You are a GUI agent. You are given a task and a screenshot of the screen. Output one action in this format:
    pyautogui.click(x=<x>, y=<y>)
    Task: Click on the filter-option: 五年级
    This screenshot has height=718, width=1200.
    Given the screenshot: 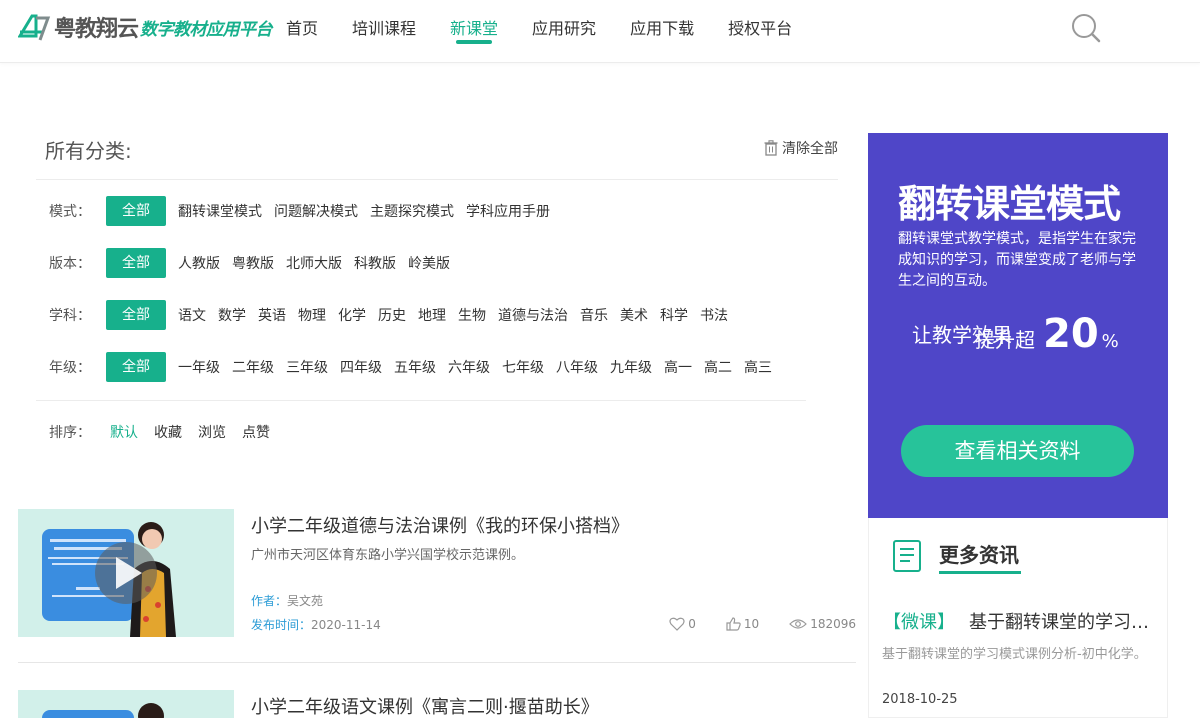 What is the action you would take?
    pyautogui.click(x=415, y=367)
    